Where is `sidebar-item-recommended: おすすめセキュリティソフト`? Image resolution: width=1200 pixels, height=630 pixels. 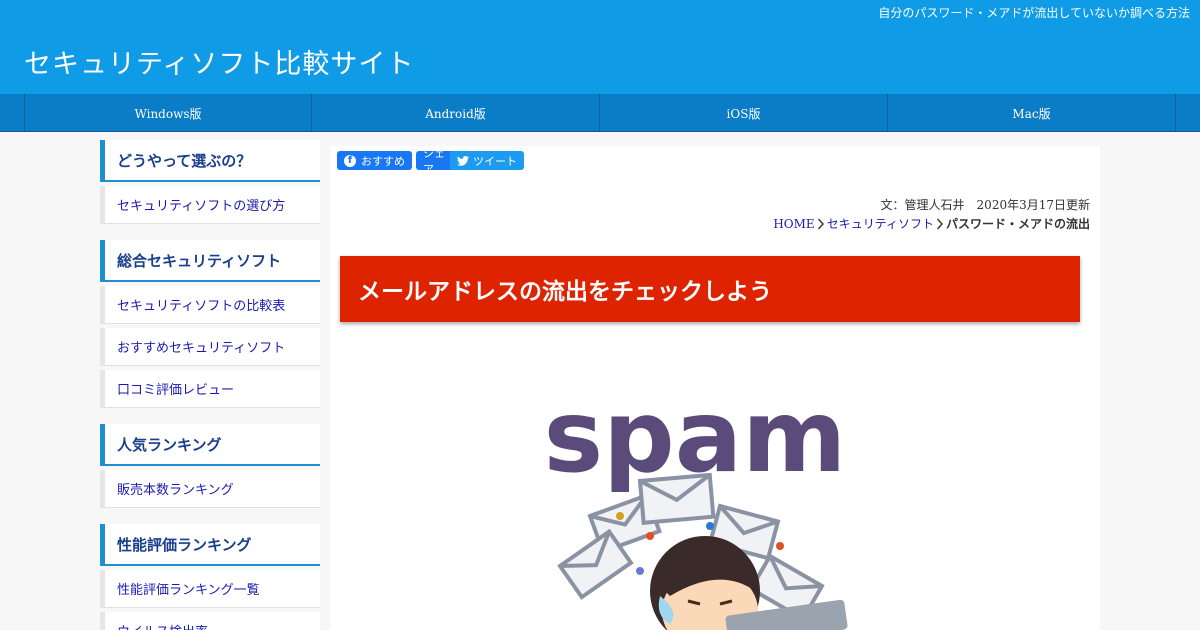
sidebar-item-recommended: おすすめセキュリティソフト is located at coordinates (210, 347).